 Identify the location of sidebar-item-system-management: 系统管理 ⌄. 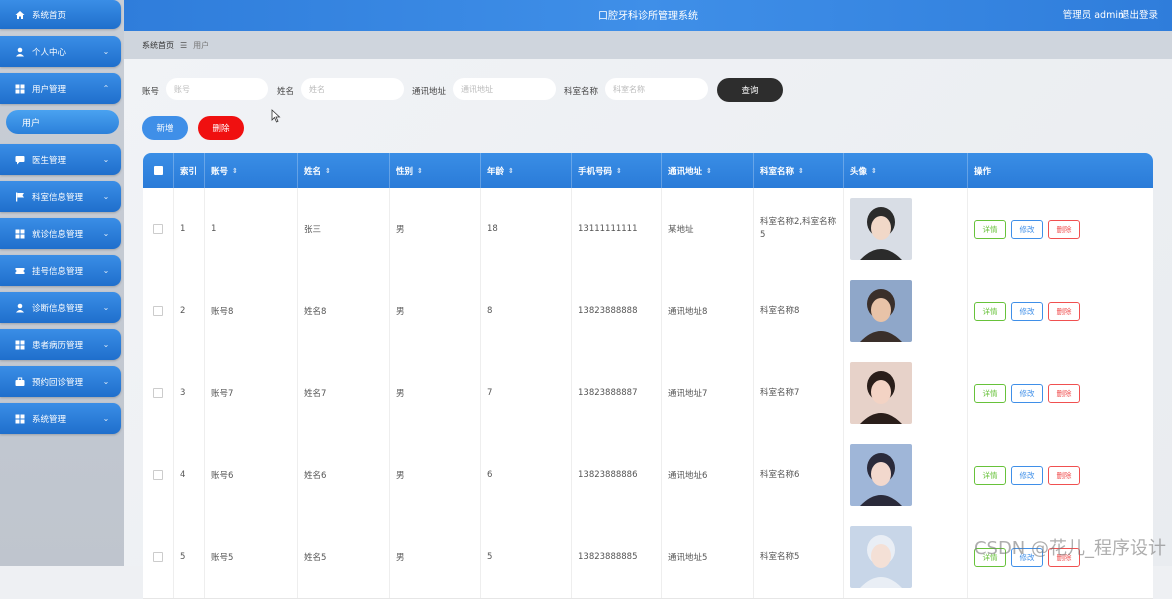
(60, 418).